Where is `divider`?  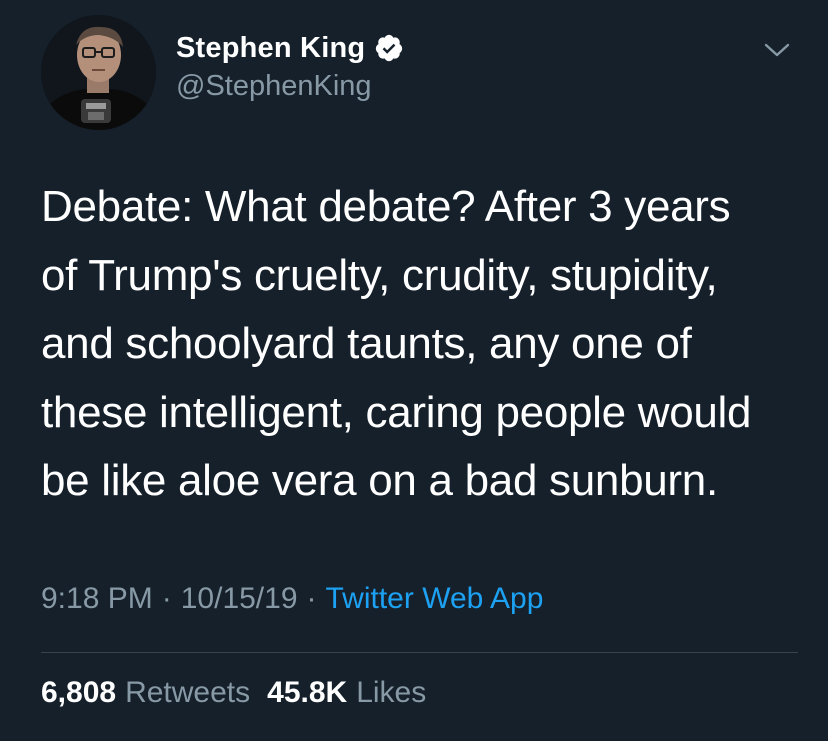
divider is located at coordinates (419, 652).